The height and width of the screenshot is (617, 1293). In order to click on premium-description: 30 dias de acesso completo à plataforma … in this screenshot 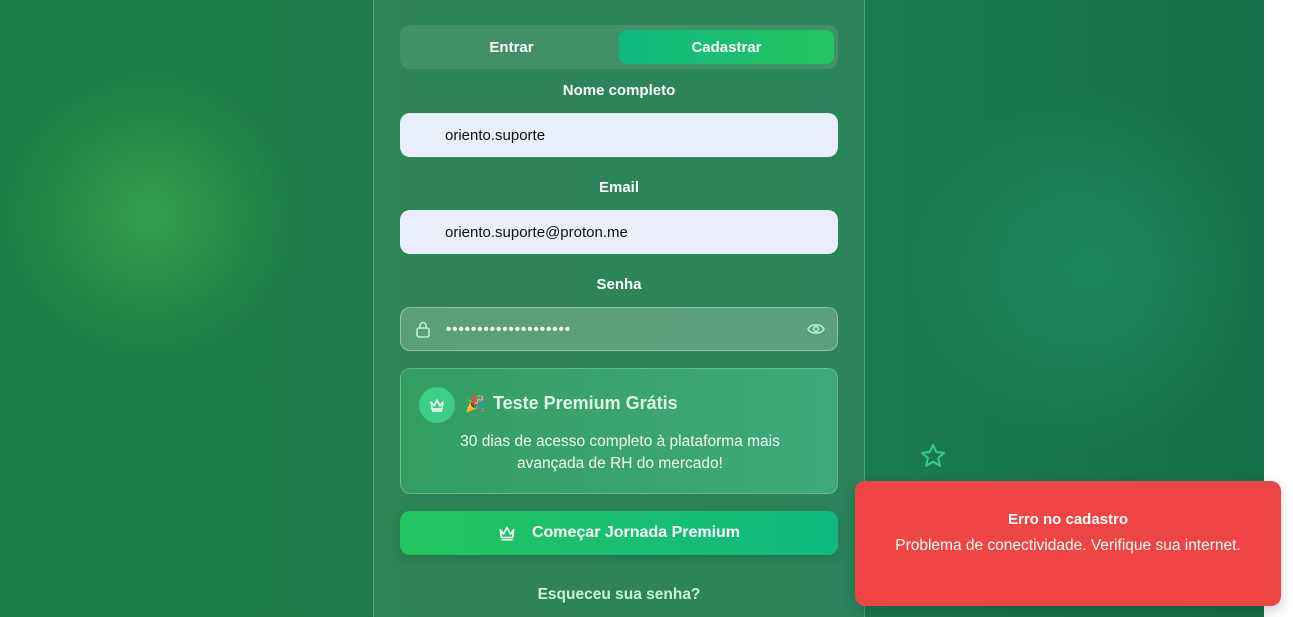, I will do `click(620, 452)`.